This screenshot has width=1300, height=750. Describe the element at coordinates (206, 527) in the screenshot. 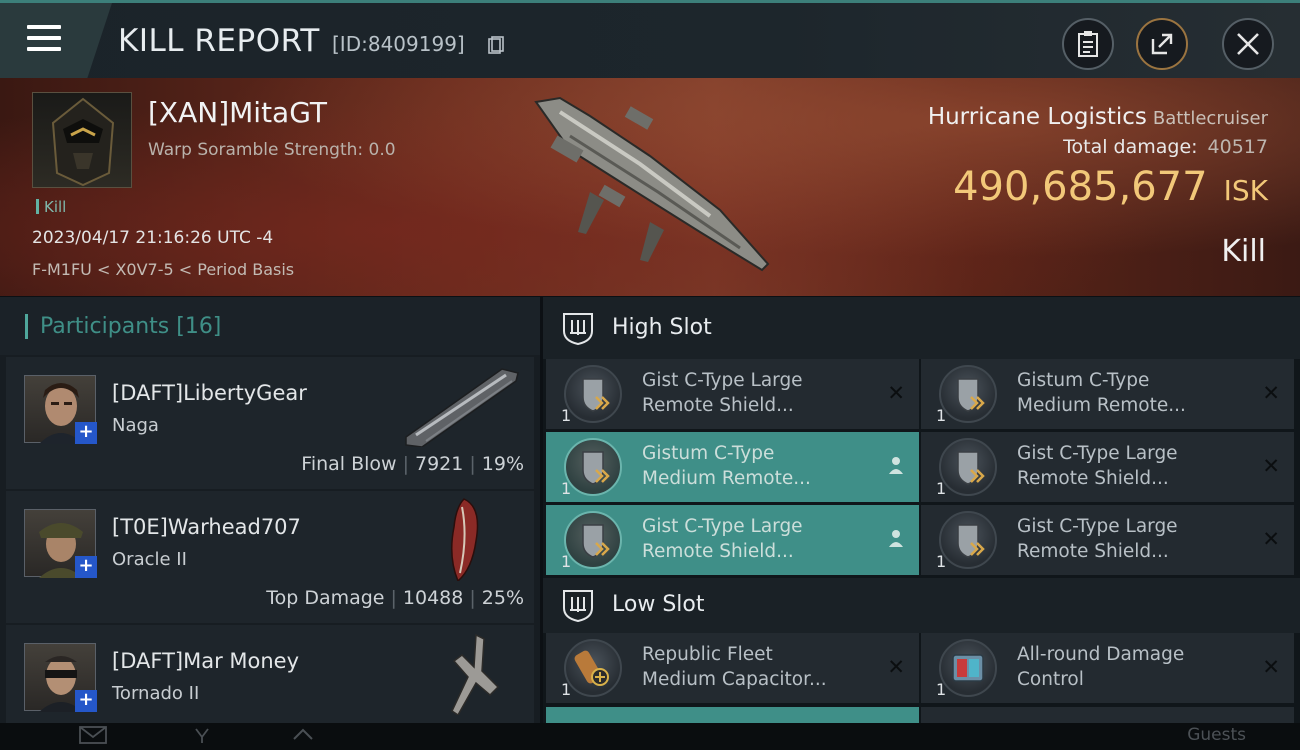

I see `participant-name: [T0E]Warhead707` at that location.